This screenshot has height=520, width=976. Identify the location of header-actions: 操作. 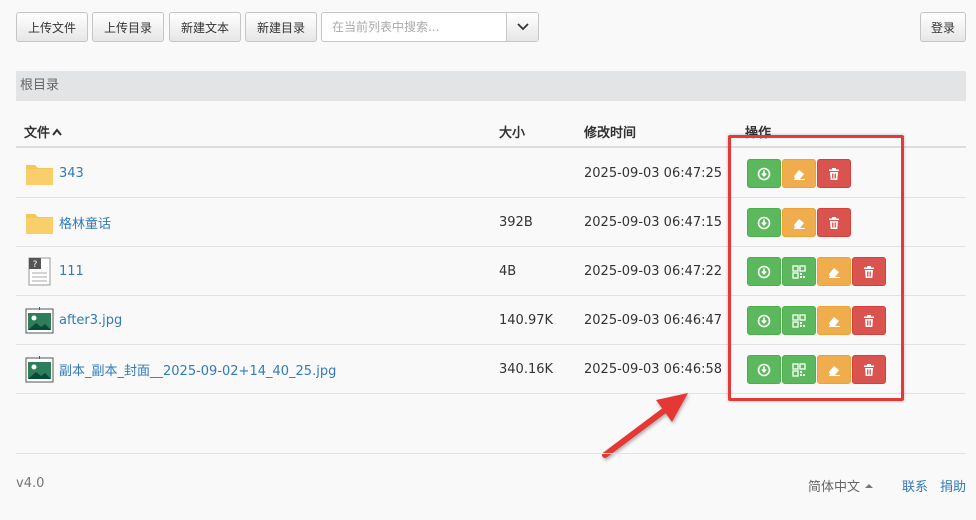
(758, 133).